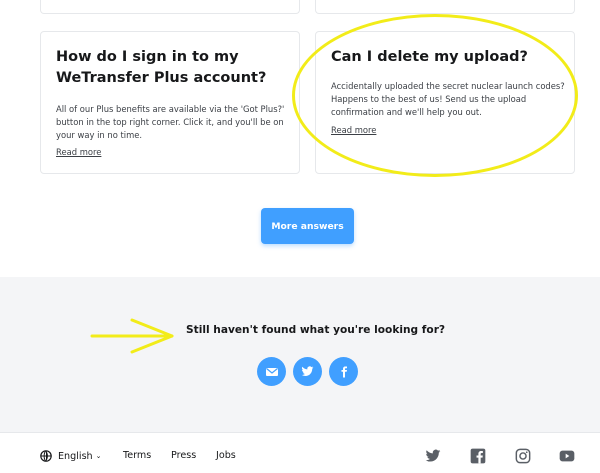  I want to click on chevron-down-icon: ⌄, so click(98, 456).